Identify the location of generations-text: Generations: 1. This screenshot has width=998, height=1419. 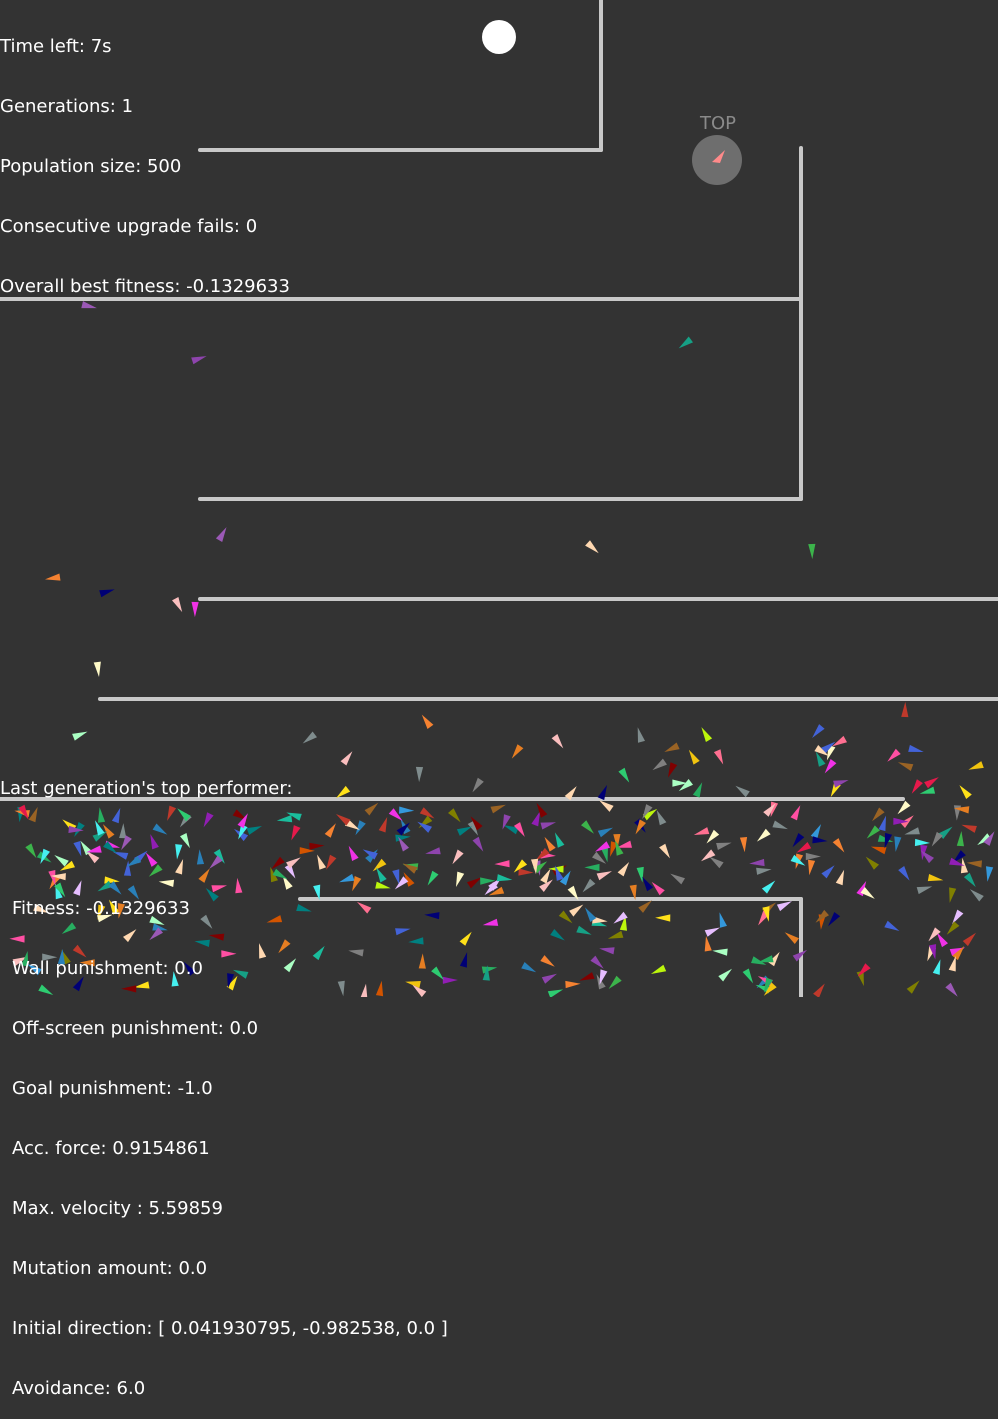
(67, 106).